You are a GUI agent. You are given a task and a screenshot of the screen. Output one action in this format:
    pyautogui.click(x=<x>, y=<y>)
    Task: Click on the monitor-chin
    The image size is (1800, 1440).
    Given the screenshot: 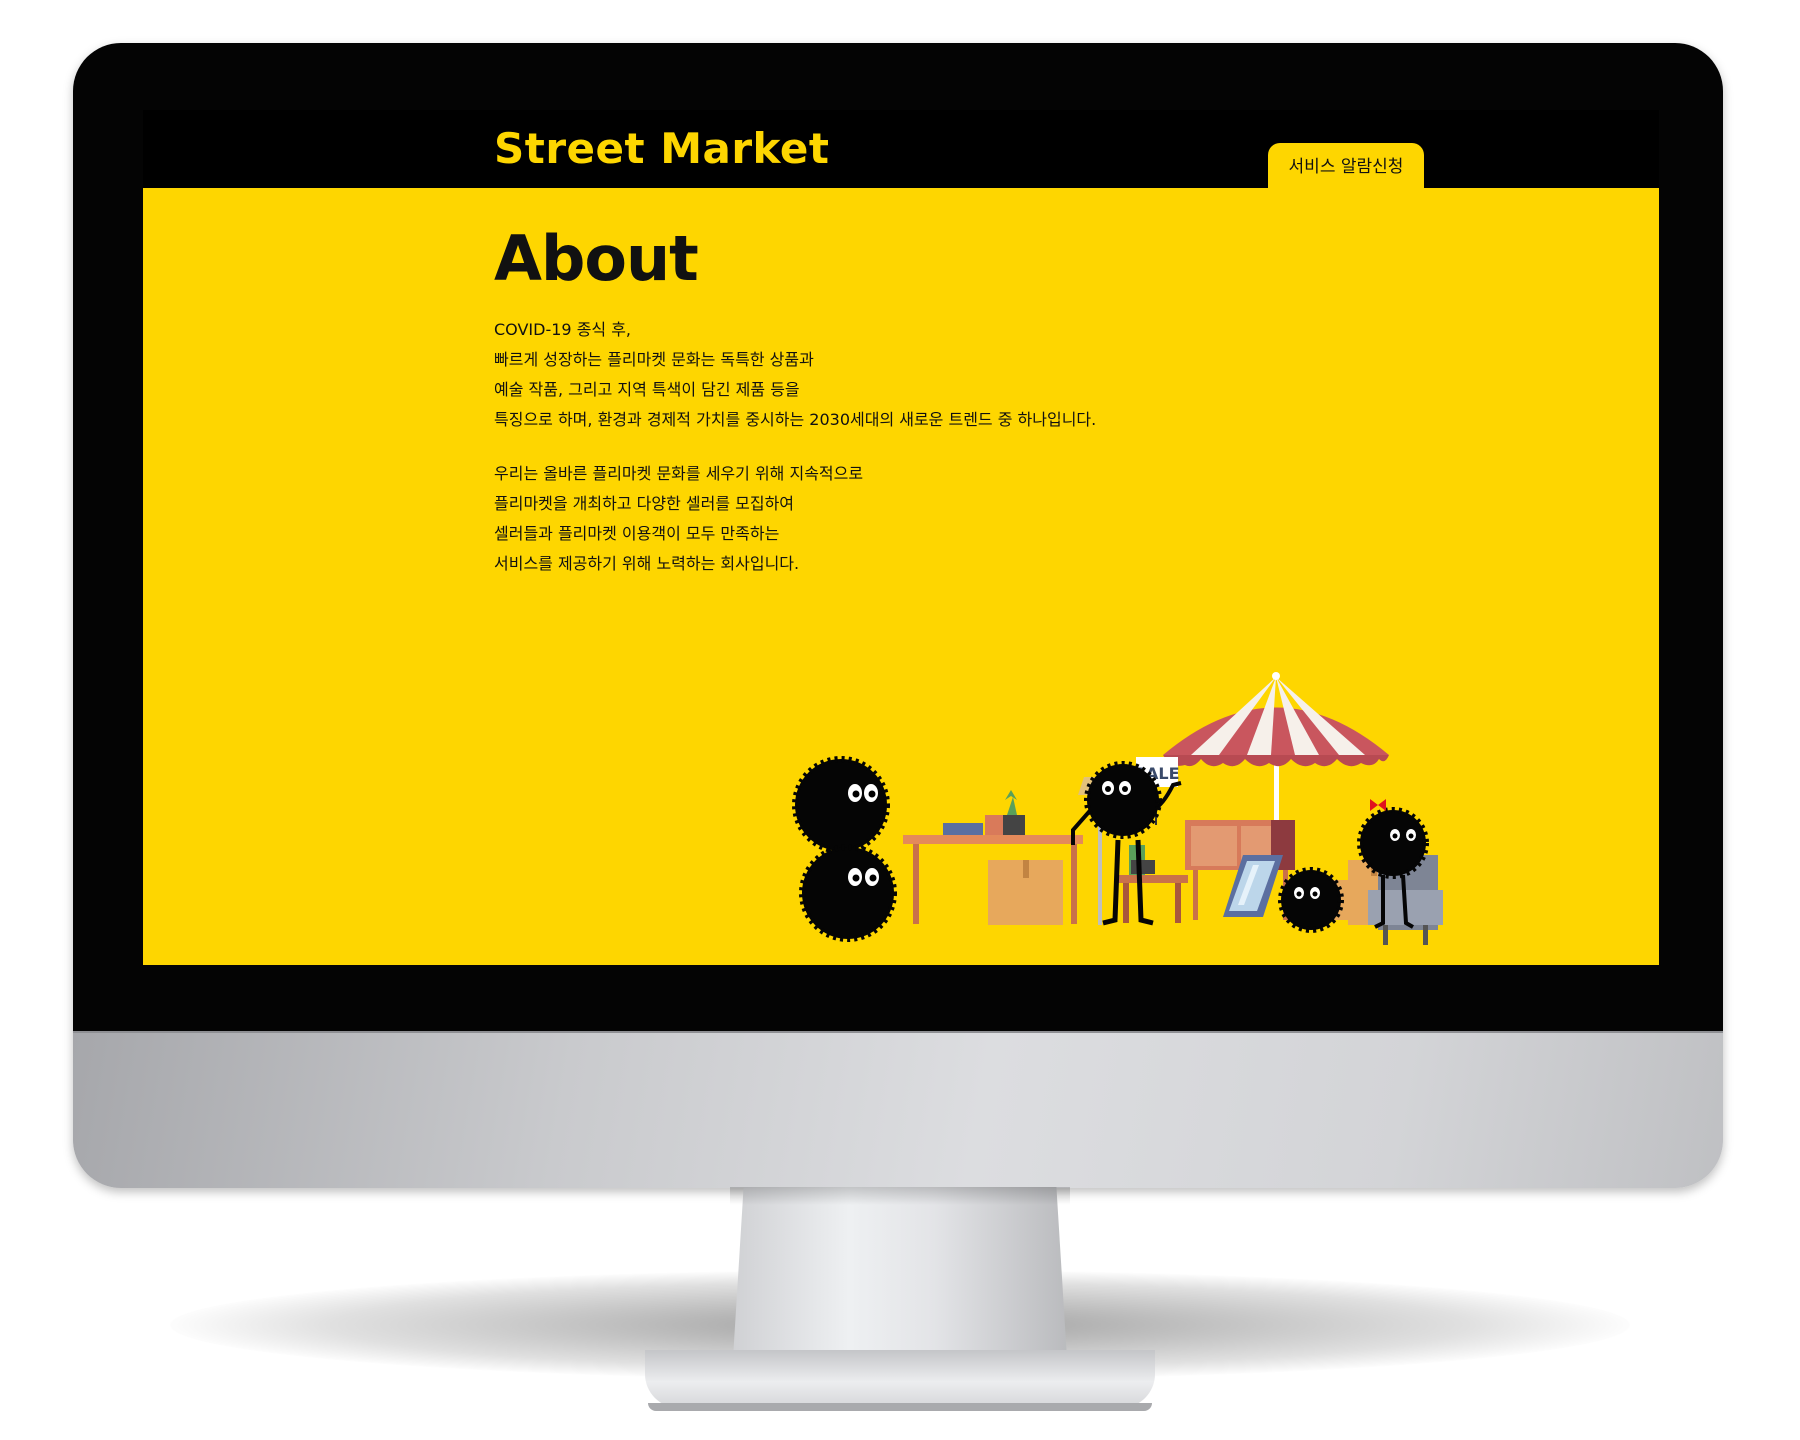 What is the action you would take?
    pyautogui.click(x=898, y=1109)
    